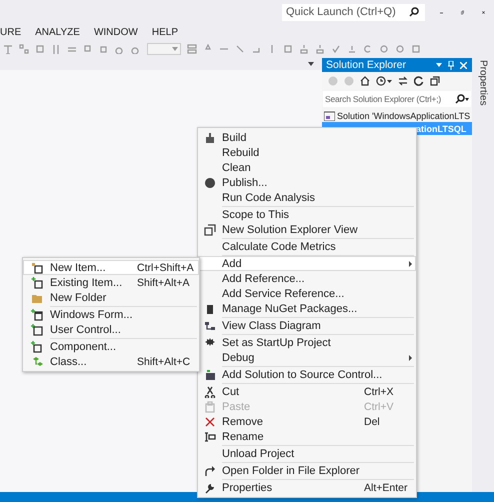  What do you see at coordinates (307, 470) in the screenshot?
I see `menu-item: Open Folder in File Explorer` at bounding box center [307, 470].